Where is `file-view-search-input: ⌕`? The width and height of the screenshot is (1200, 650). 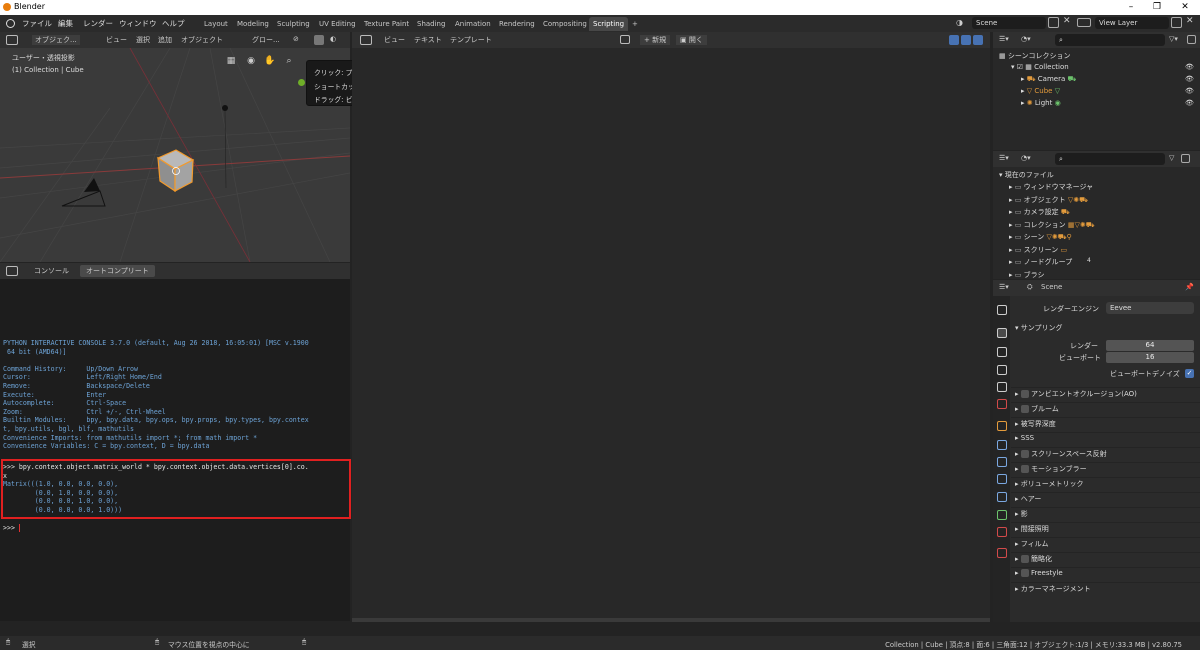 file-view-search-input: ⌕ is located at coordinates (1110, 159).